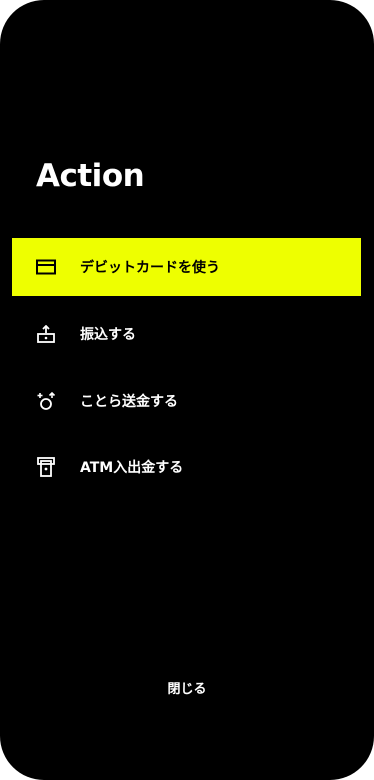  Describe the element at coordinates (46, 334) in the screenshot. I see `transfer-icon` at that location.